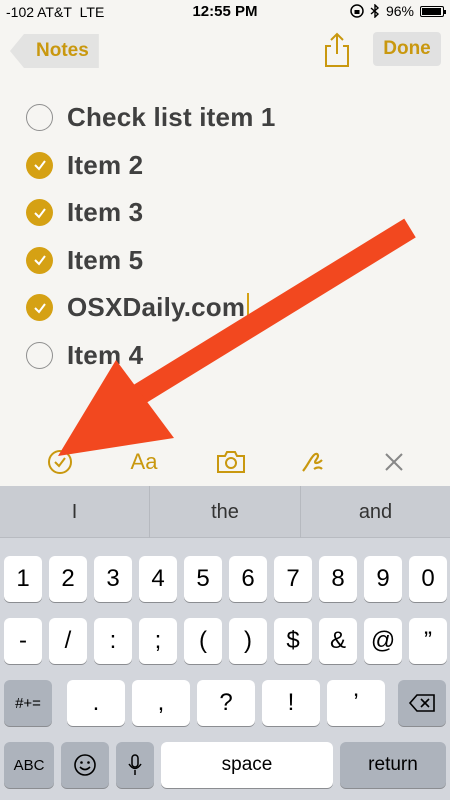  What do you see at coordinates (338, 579) in the screenshot?
I see `key-8: 8` at bounding box center [338, 579].